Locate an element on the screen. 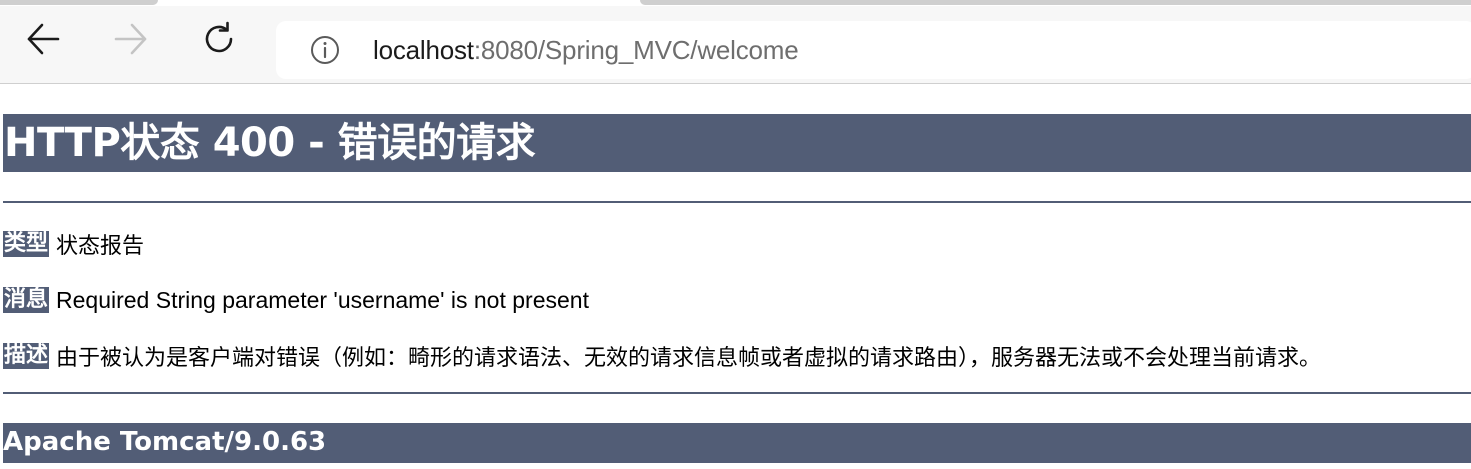 This screenshot has width=1471, height=469. url-text: localhost:8080/Spring_MVC/welcome is located at coordinates (586, 50).